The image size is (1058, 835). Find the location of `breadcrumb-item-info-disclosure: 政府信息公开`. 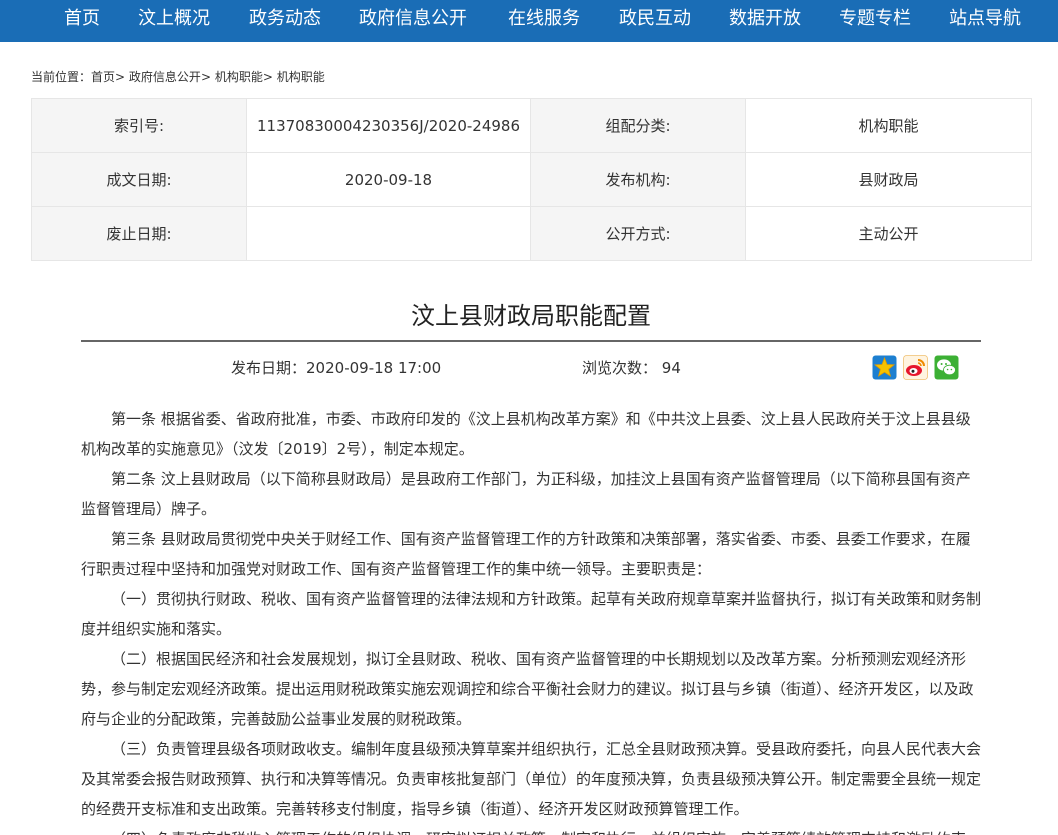

breadcrumb-item-info-disclosure: 政府信息公开 is located at coordinates (165, 77).